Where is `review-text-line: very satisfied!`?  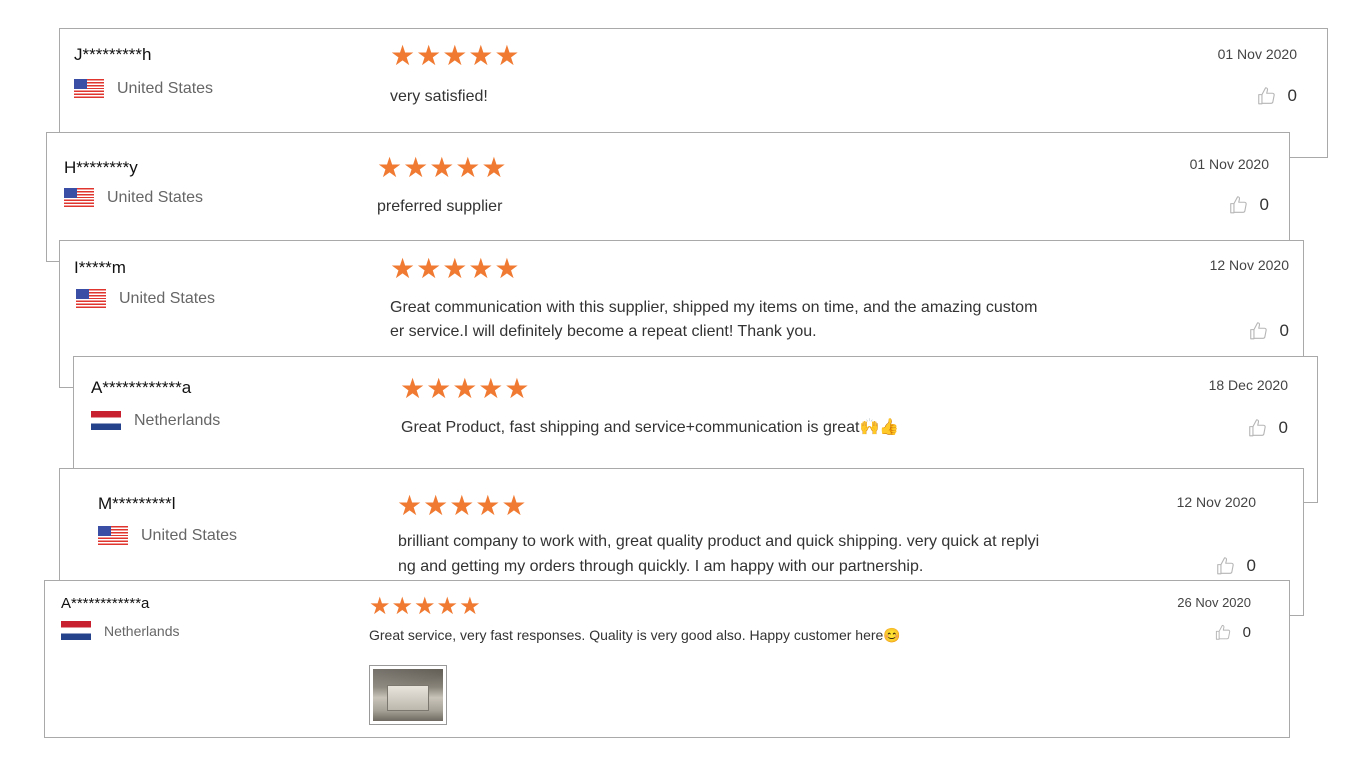 review-text-line: very satisfied! is located at coordinates (439, 96).